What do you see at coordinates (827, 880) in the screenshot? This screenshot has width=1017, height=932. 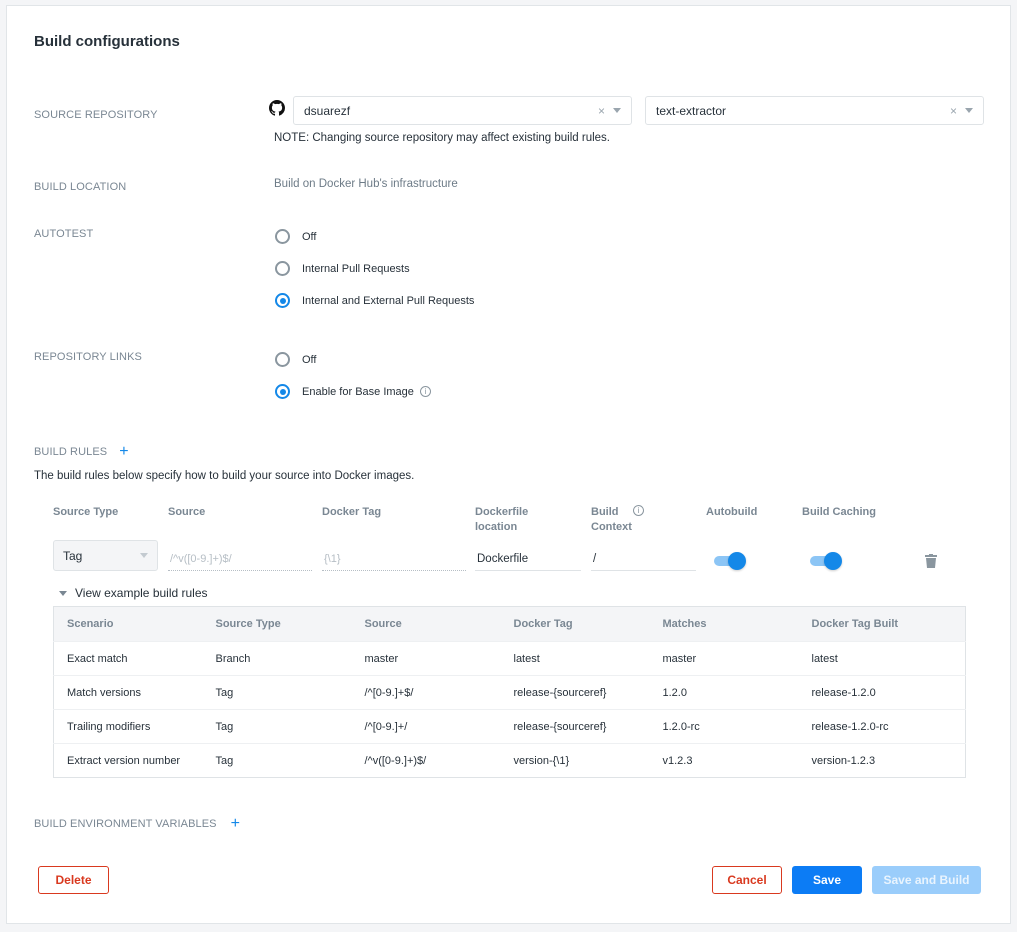 I see `save-button: Save` at bounding box center [827, 880].